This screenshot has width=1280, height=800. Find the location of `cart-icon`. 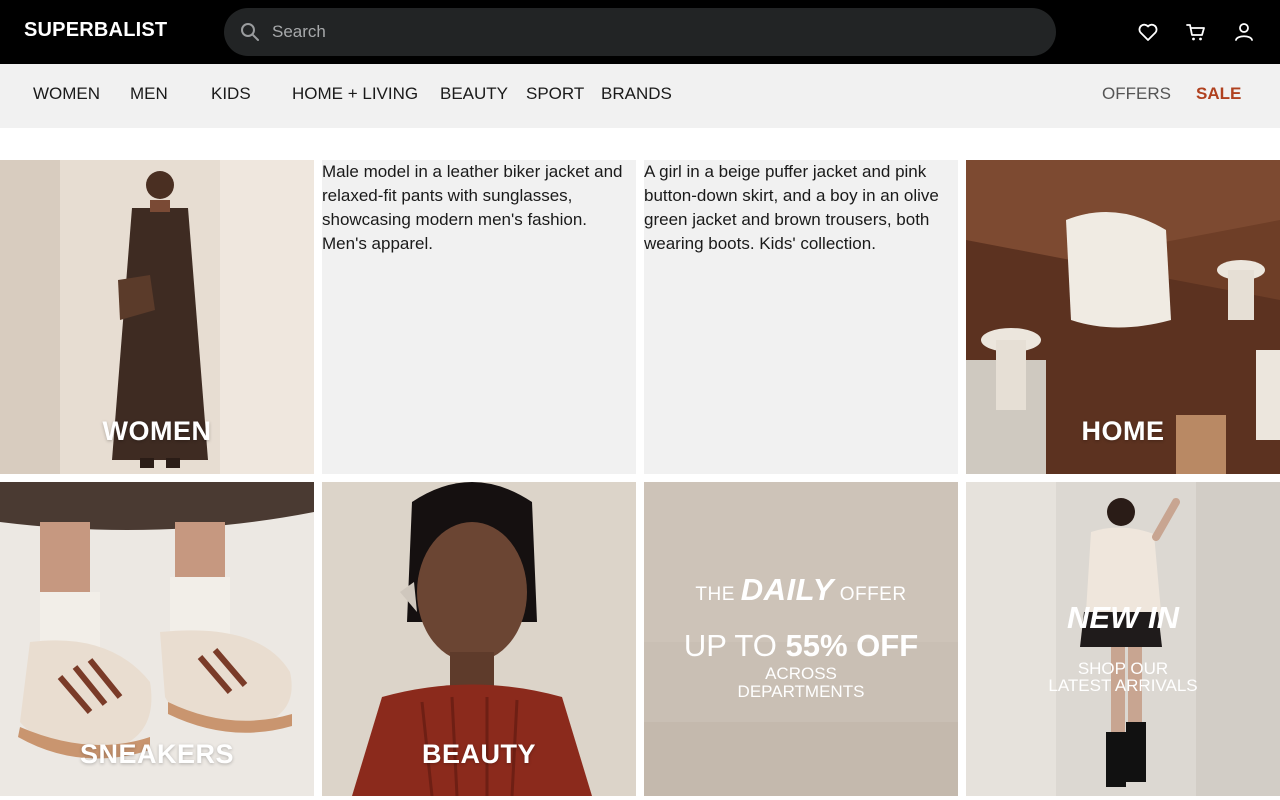

cart-icon is located at coordinates (1196, 32).